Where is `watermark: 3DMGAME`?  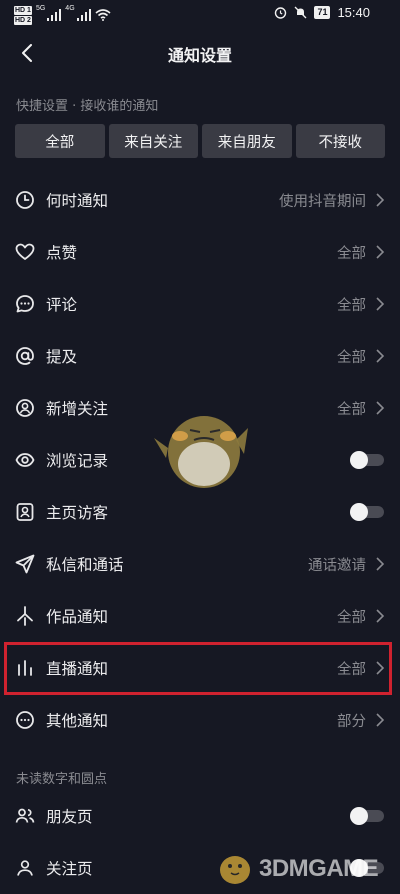 watermark: 3DMGAME is located at coordinates (297, 869).